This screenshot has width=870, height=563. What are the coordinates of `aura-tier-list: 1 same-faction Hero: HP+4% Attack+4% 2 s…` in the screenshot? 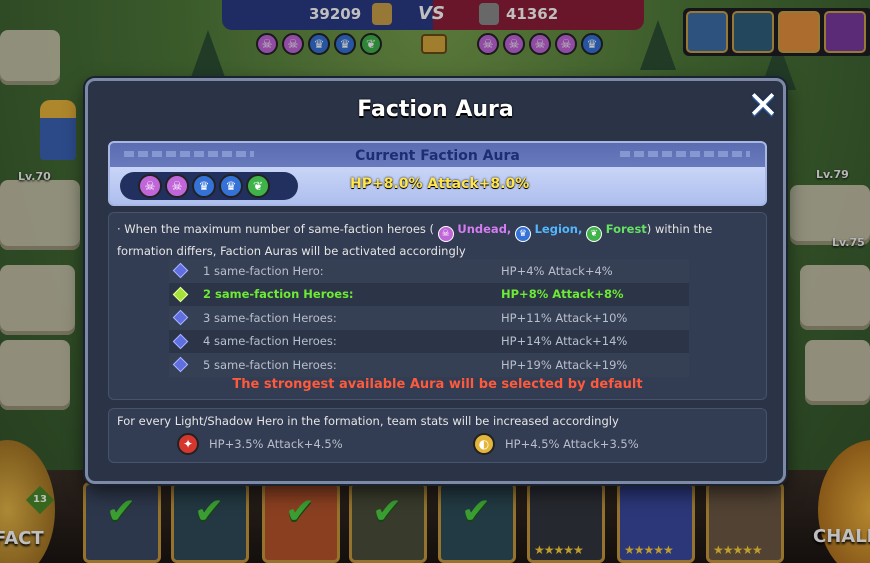 It's located at (429, 318).